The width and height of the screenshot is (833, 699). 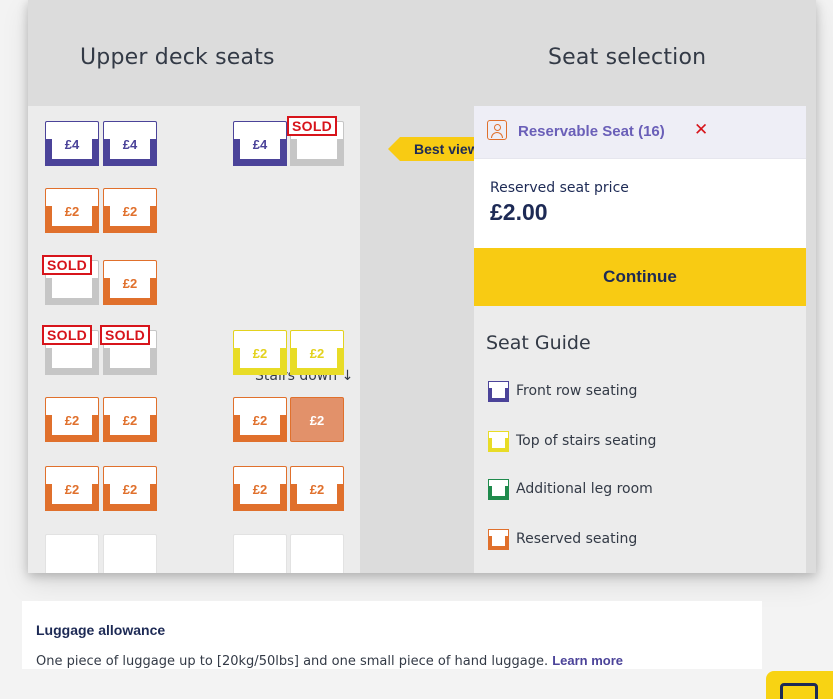 What do you see at coordinates (538, 343) in the screenshot?
I see `seat-guide-title: Seat Guide` at bounding box center [538, 343].